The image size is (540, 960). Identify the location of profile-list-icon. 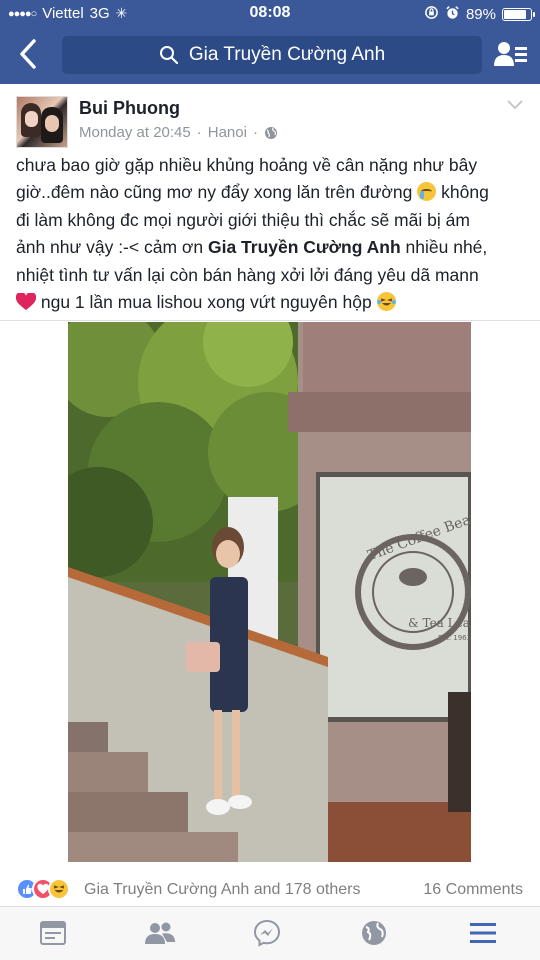
(510, 54).